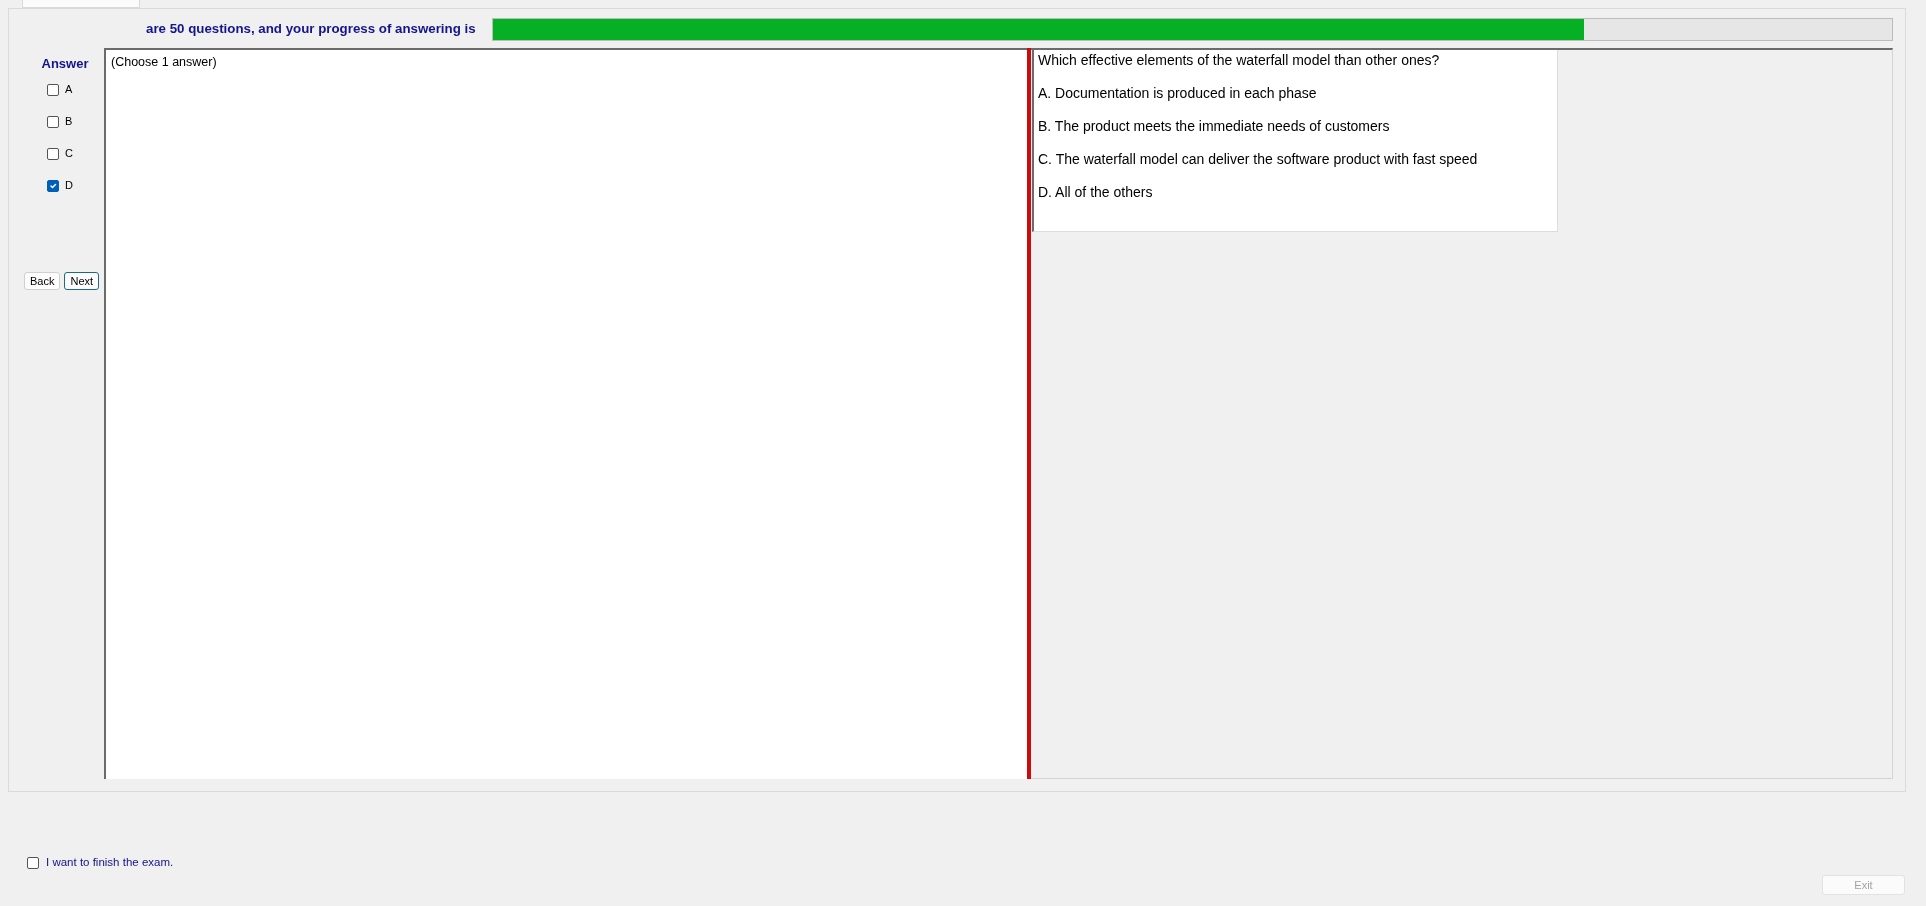  What do you see at coordinates (33, 862) in the screenshot?
I see `finish-checkbox` at bounding box center [33, 862].